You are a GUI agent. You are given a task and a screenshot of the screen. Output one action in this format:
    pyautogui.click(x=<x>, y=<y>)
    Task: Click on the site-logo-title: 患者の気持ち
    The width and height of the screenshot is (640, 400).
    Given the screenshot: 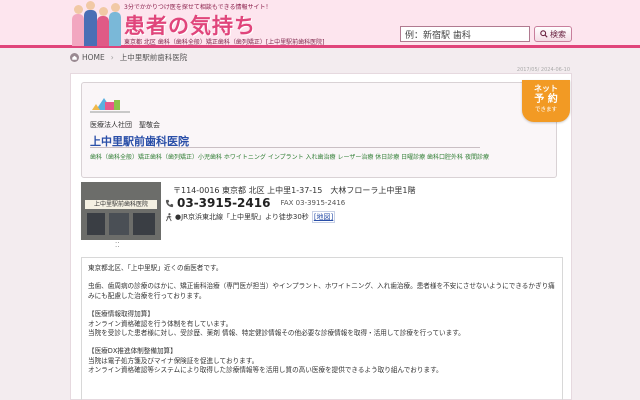 What is the action you would take?
    pyautogui.click(x=190, y=25)
    